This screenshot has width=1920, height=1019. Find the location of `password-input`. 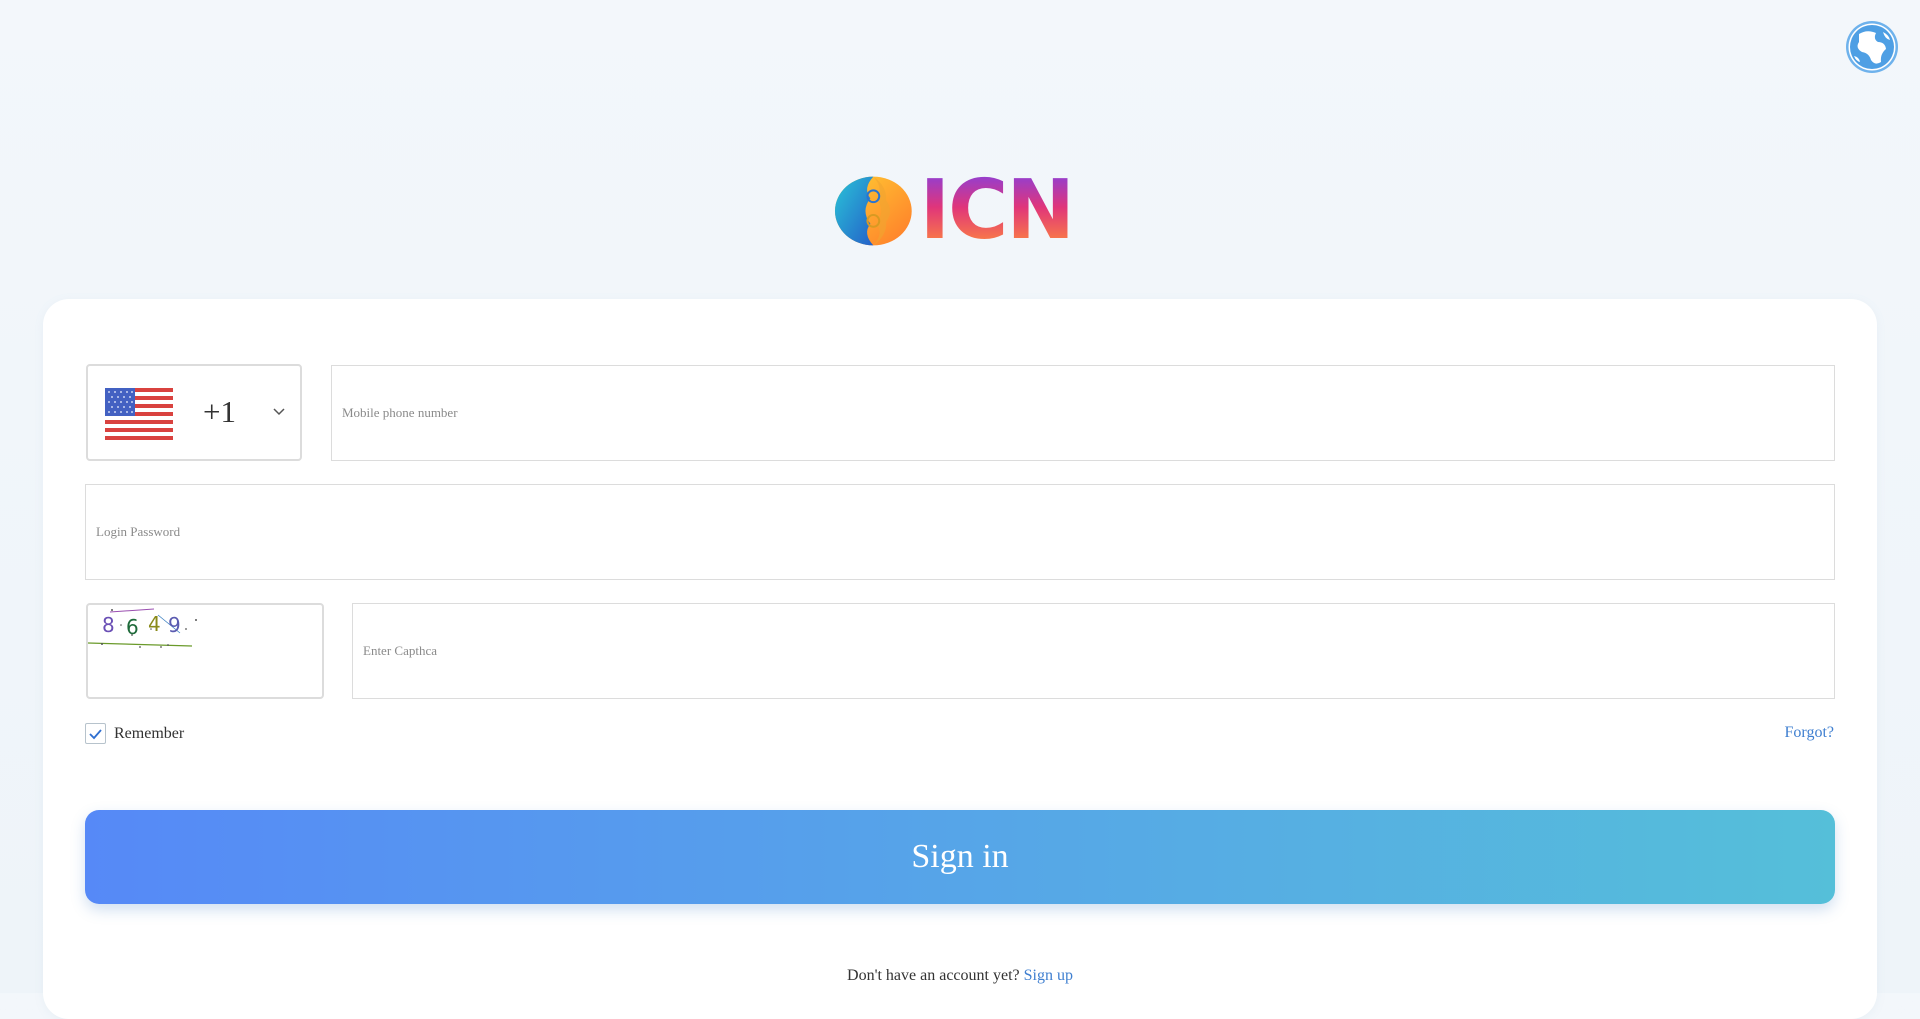

password-input is located at coordinates (960, 532).